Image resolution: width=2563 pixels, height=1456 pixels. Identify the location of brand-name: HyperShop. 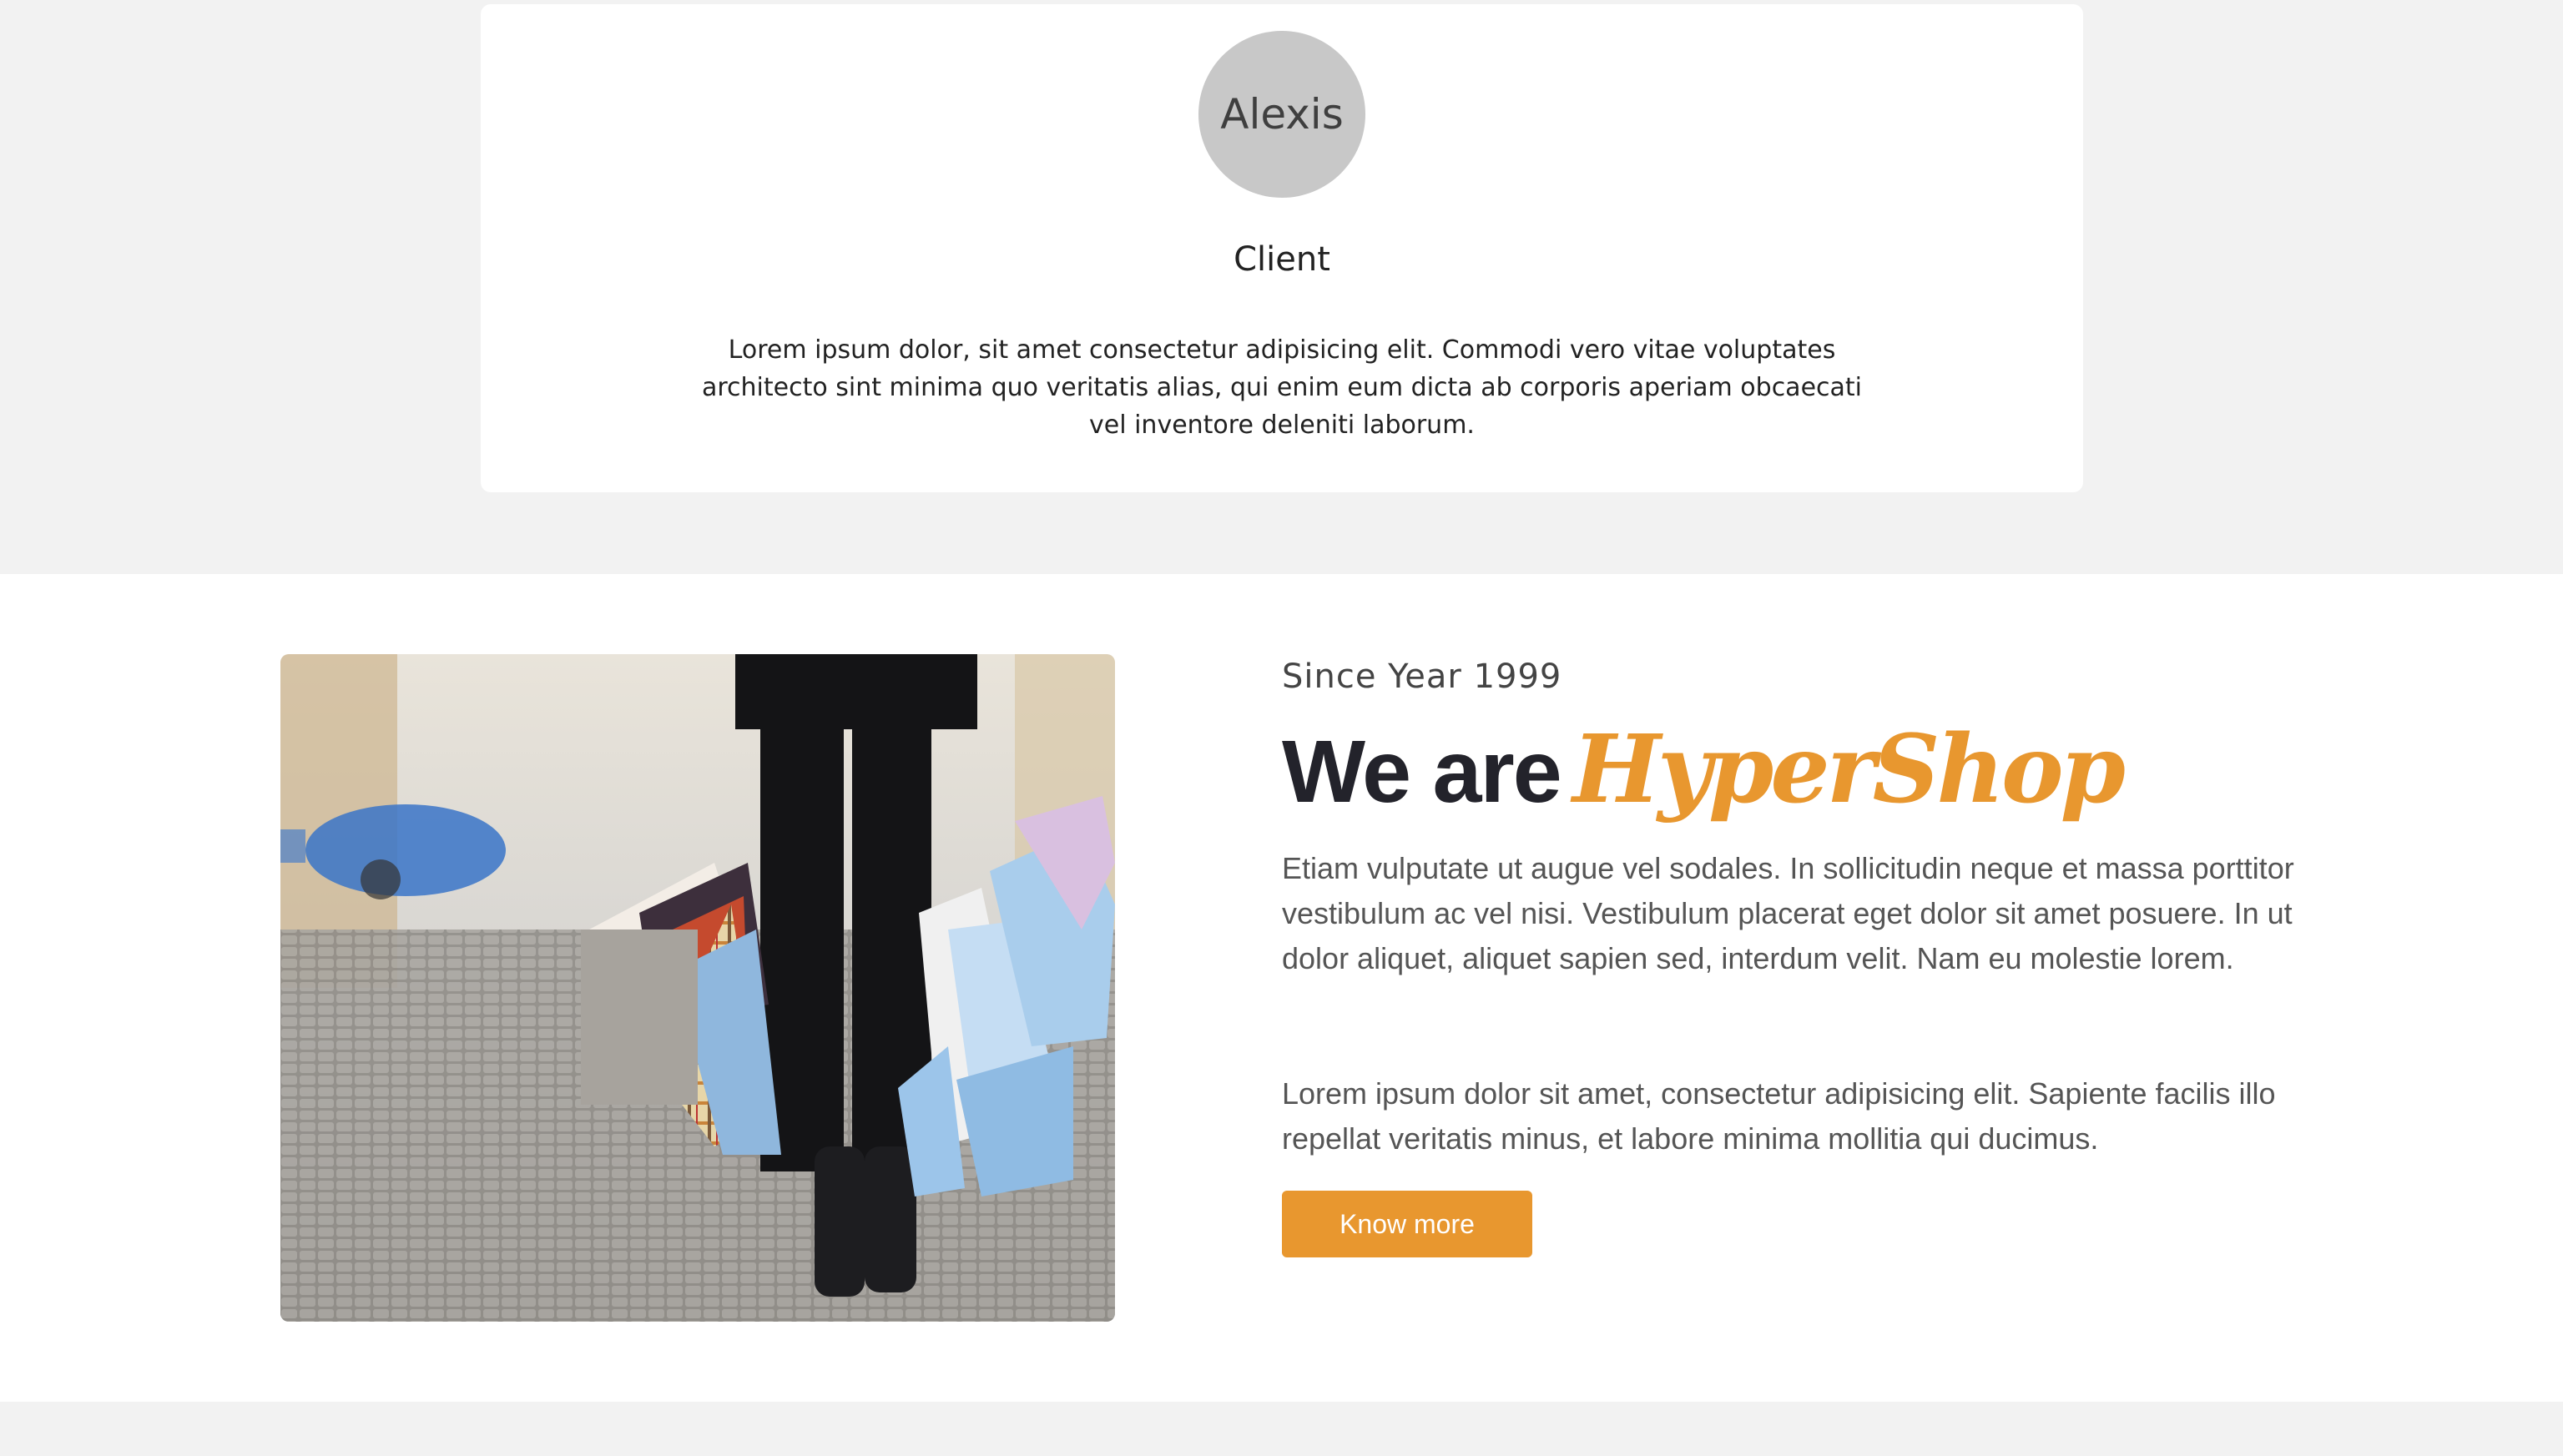
(1849, 769).